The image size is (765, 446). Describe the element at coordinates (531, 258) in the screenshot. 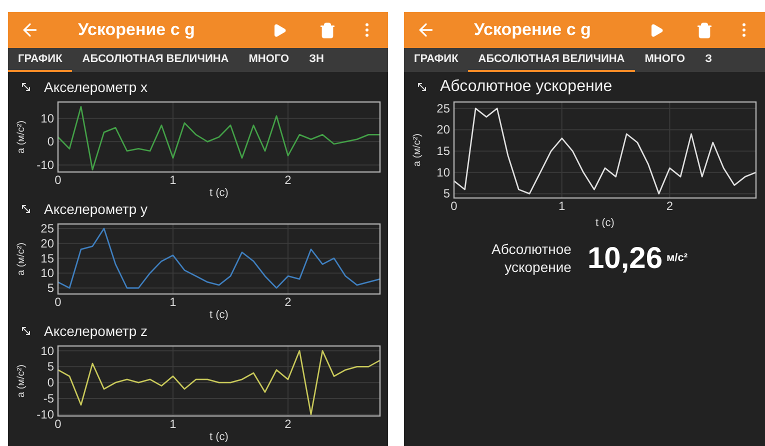

I see `value-label: Абсолютное ускорение` at that location.